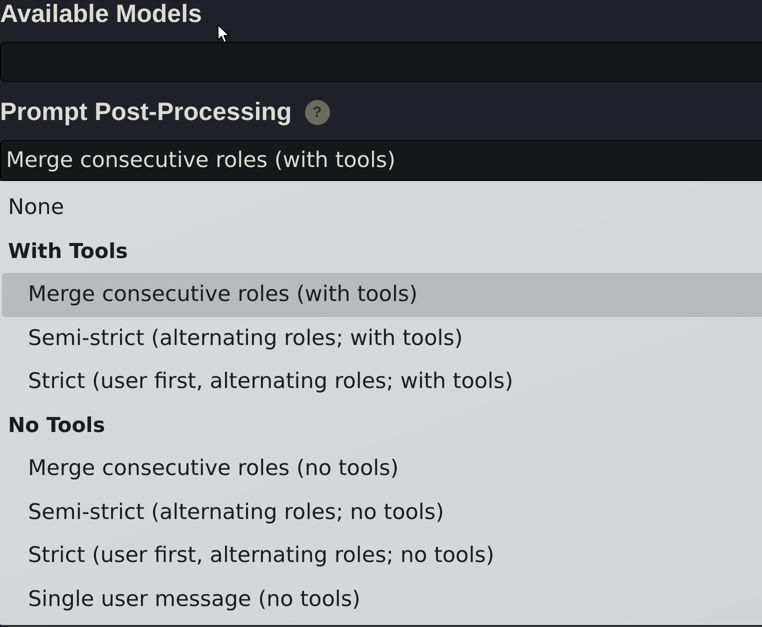  What do you see at coordinates (56, 426) in the screenshot?
I see `group-label: No Tools` at bounding box center [56, 426].